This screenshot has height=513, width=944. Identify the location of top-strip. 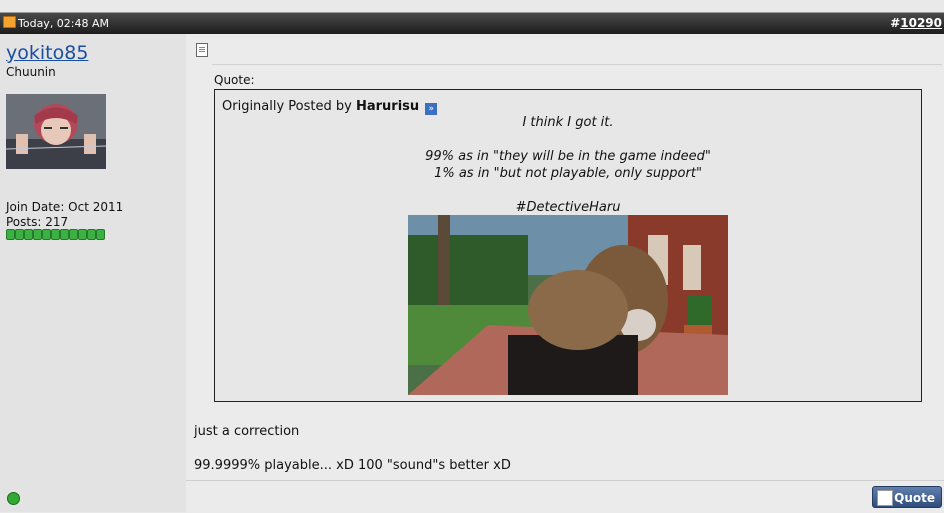
(472, 6).